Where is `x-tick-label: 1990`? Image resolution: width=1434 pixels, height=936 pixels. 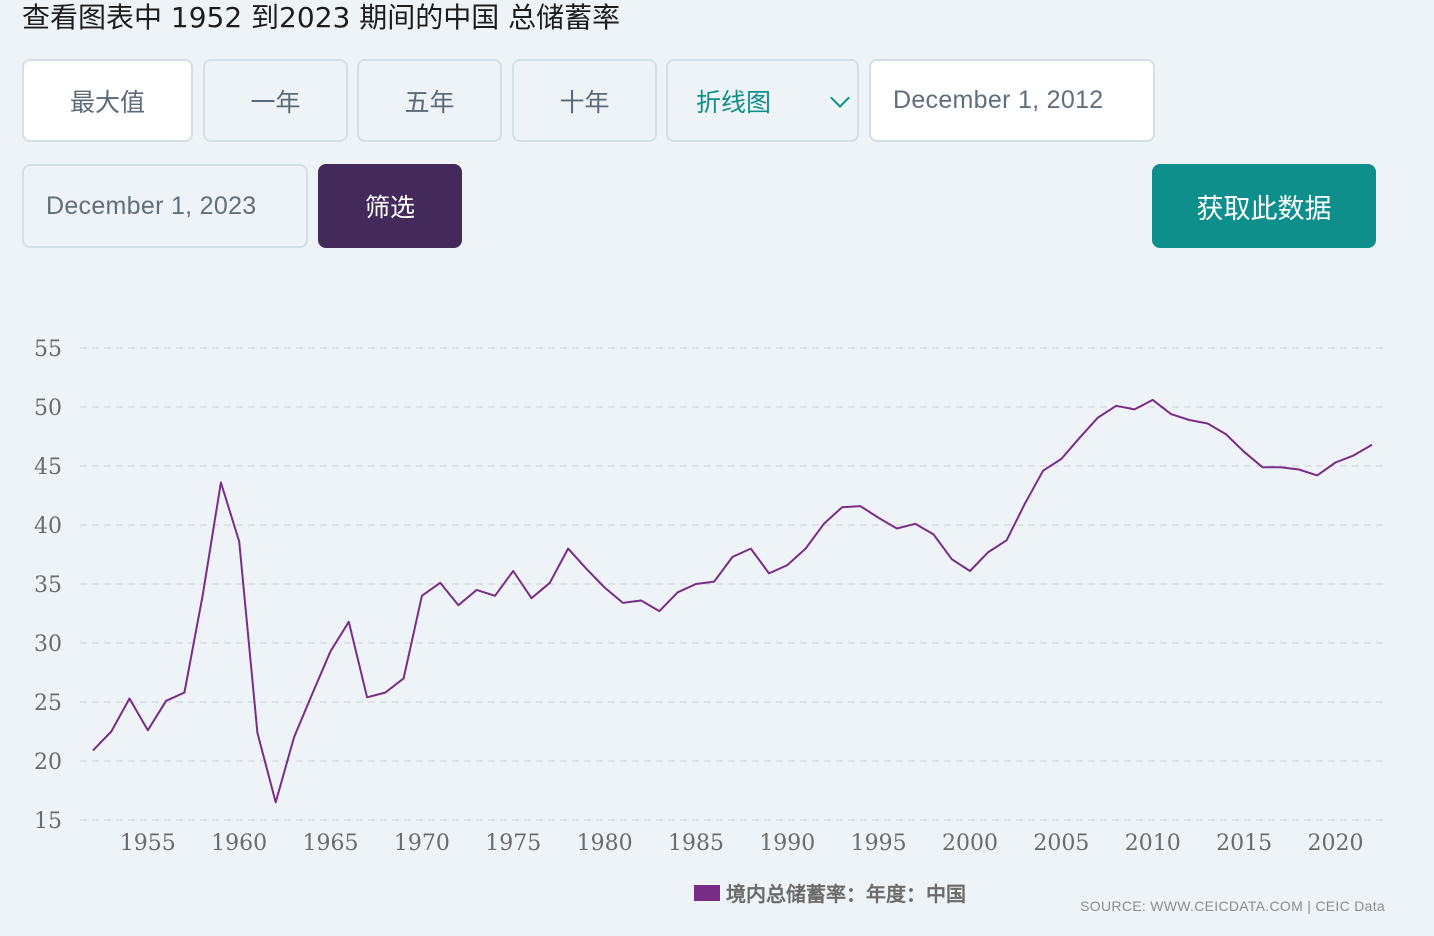 x-tick-label: 1990 is located at coordinates (787, 843).